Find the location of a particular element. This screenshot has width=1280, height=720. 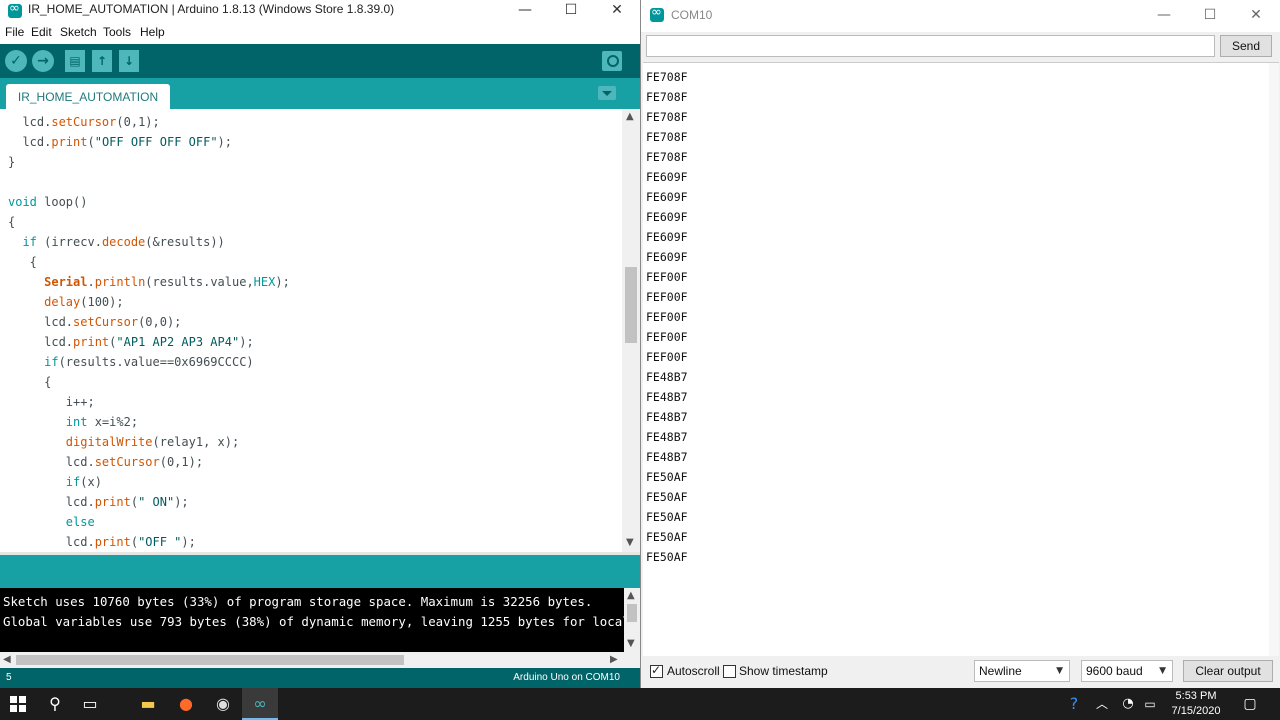

menu-edit: Edit is located at coordinates (41, 32).